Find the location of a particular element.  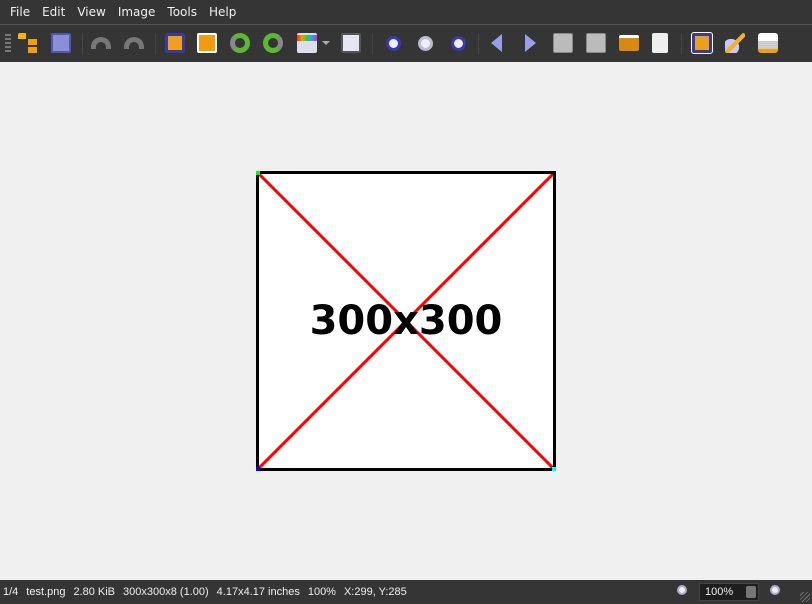

color-dropdown is located at coordinates (326, 43).